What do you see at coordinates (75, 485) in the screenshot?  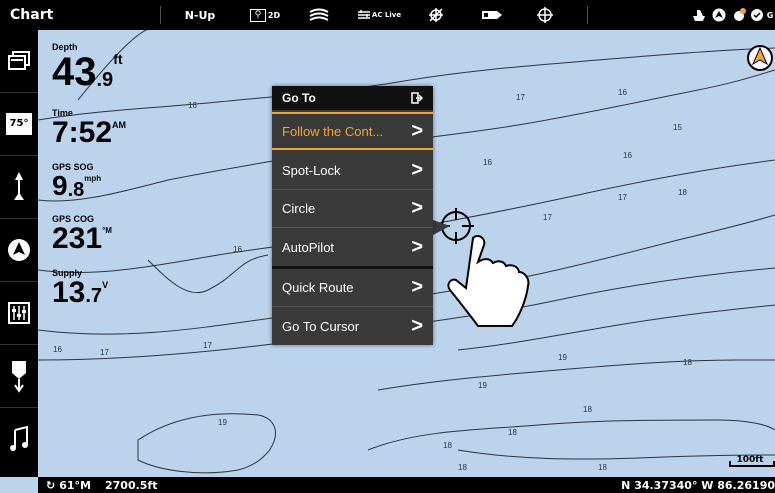 I see `heading-readout: 61°M` at bounding box center [75, 485].